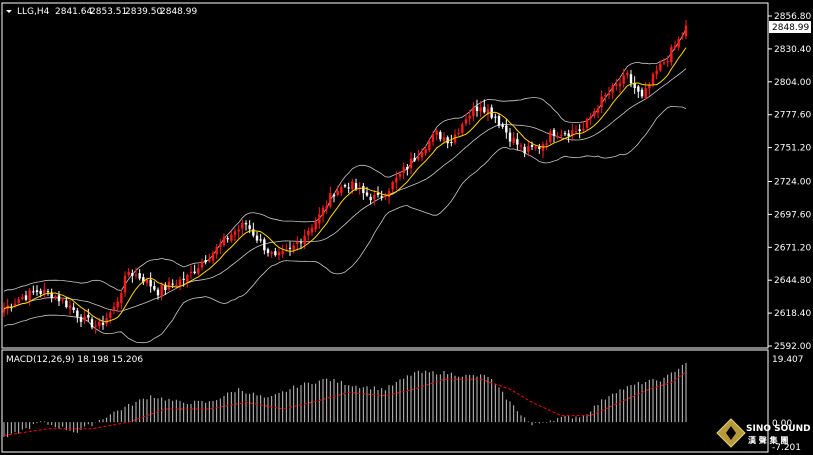  Describe the element at coordinates (73, 12) in the screenshot. I see `ohlc-open: 2841.64` at that location.